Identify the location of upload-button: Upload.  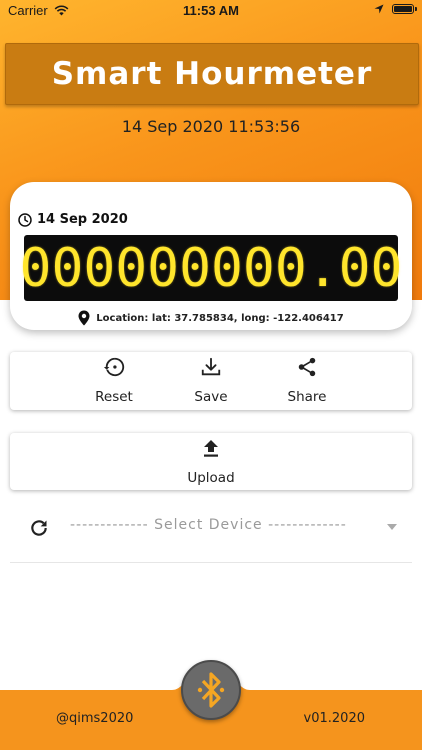
(211, 462).